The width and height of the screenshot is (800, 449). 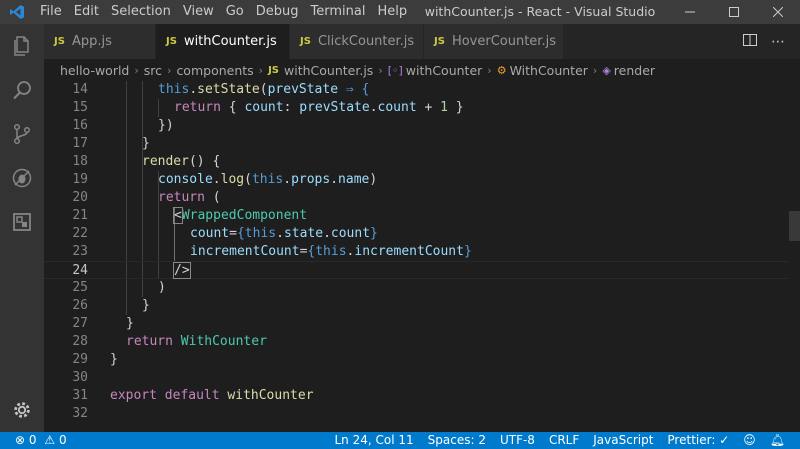 What do you see at coordinates (634, 70) in the screenshot?
I see `breadcrumb-symbol: render` at bounding box center [634, 70].